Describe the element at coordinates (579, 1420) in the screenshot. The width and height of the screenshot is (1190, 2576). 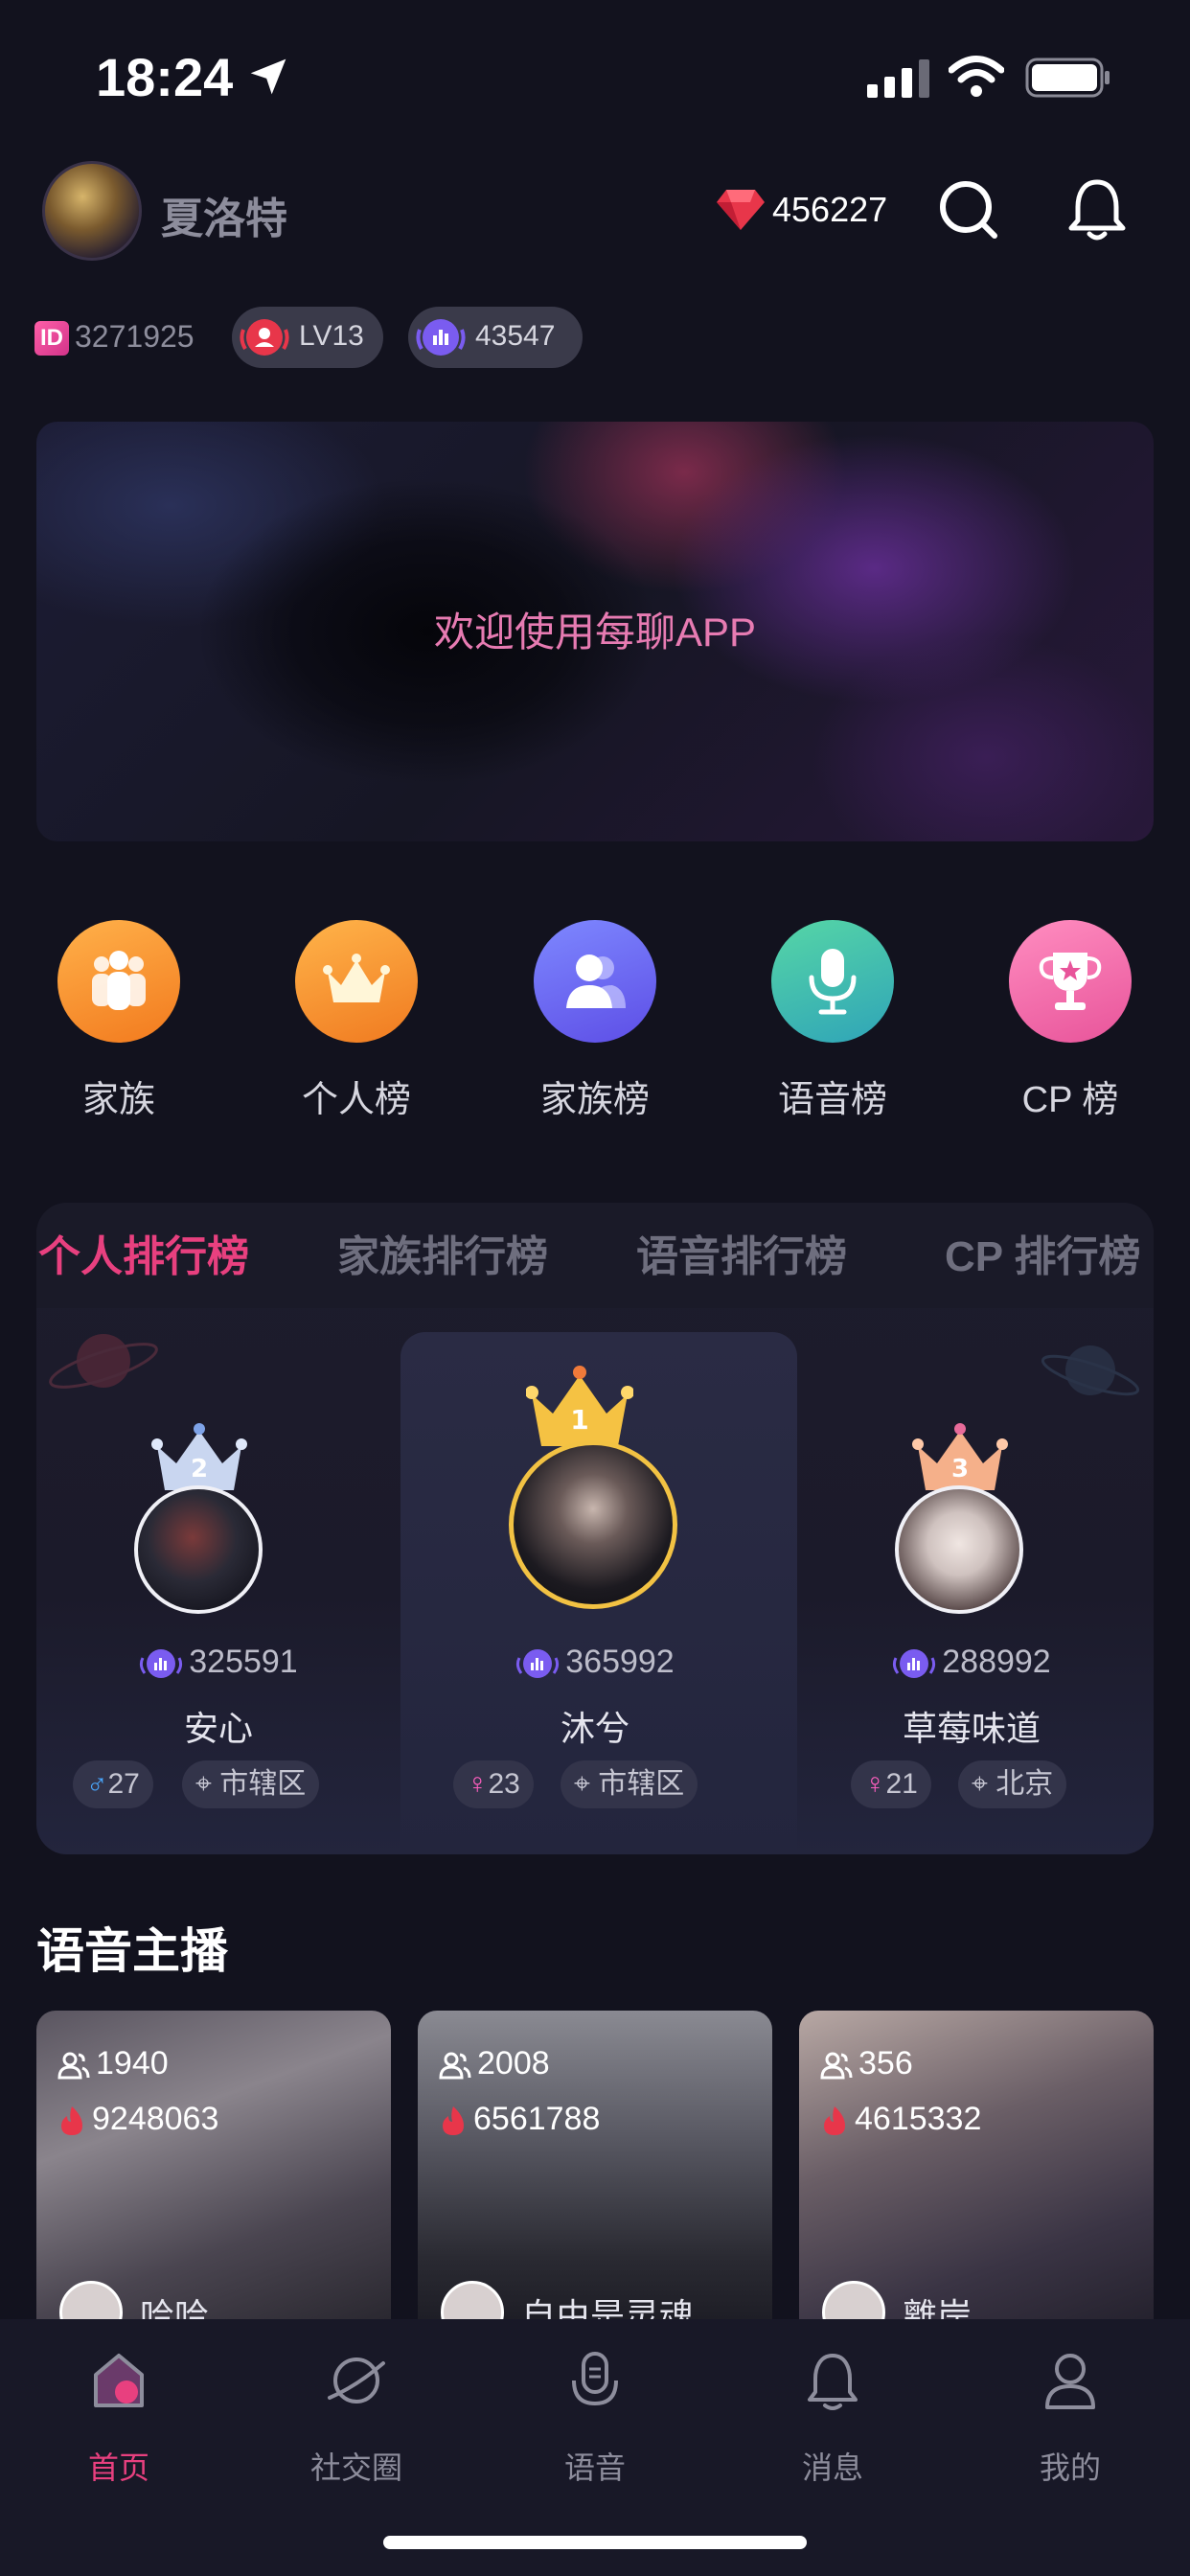
I see `rank-number: 1` at that location.